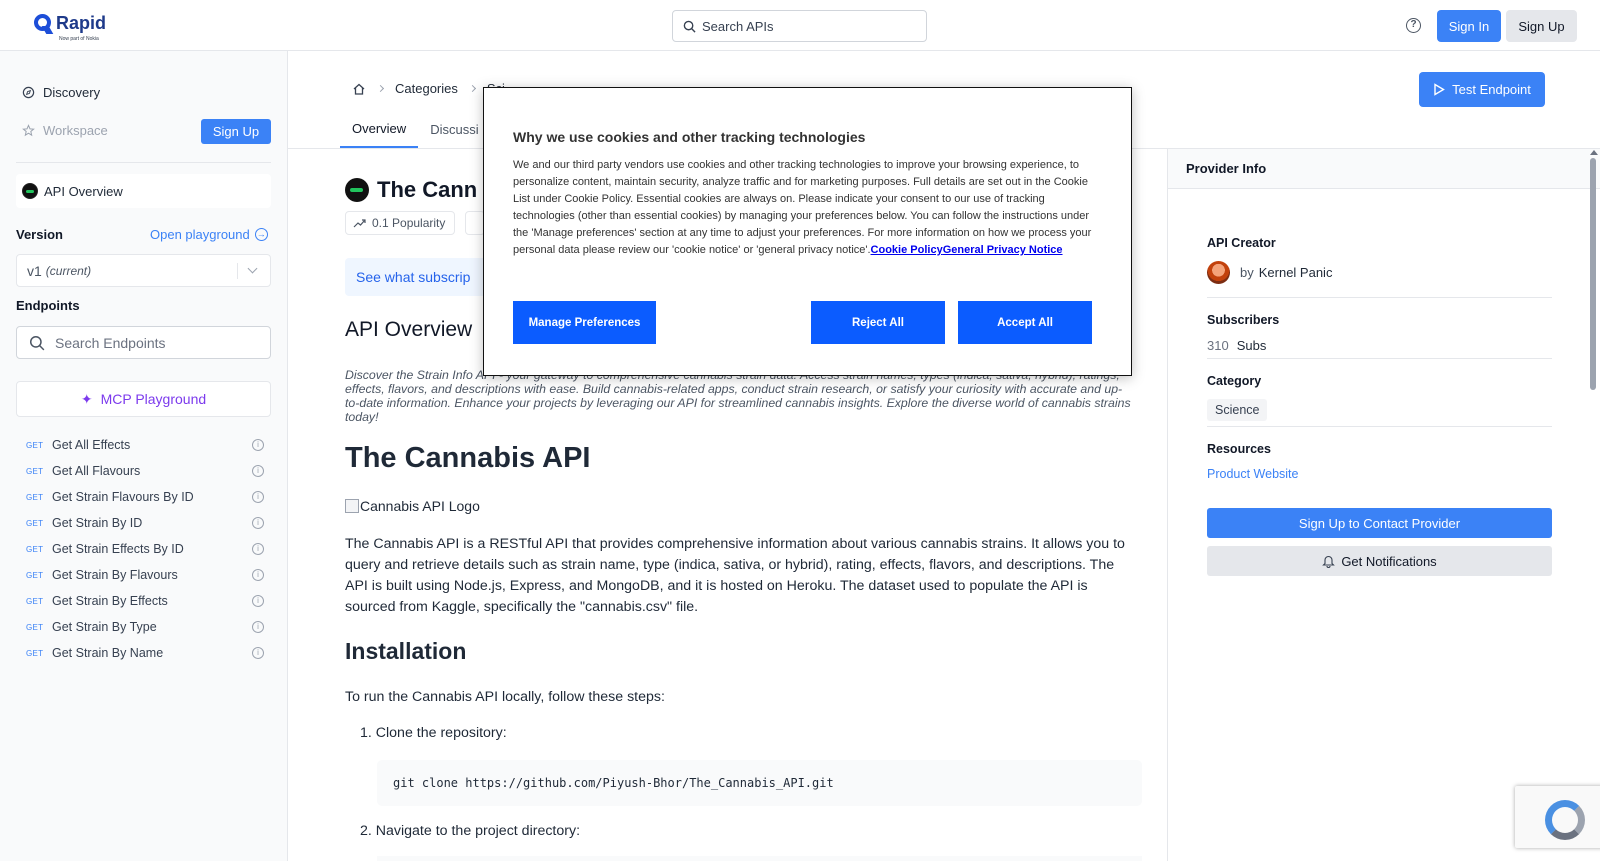  What do you see at coordinates (409, 329) in the screenshot?
I see `api-overview-heading: API Overview` at bounding box center [409, 329].